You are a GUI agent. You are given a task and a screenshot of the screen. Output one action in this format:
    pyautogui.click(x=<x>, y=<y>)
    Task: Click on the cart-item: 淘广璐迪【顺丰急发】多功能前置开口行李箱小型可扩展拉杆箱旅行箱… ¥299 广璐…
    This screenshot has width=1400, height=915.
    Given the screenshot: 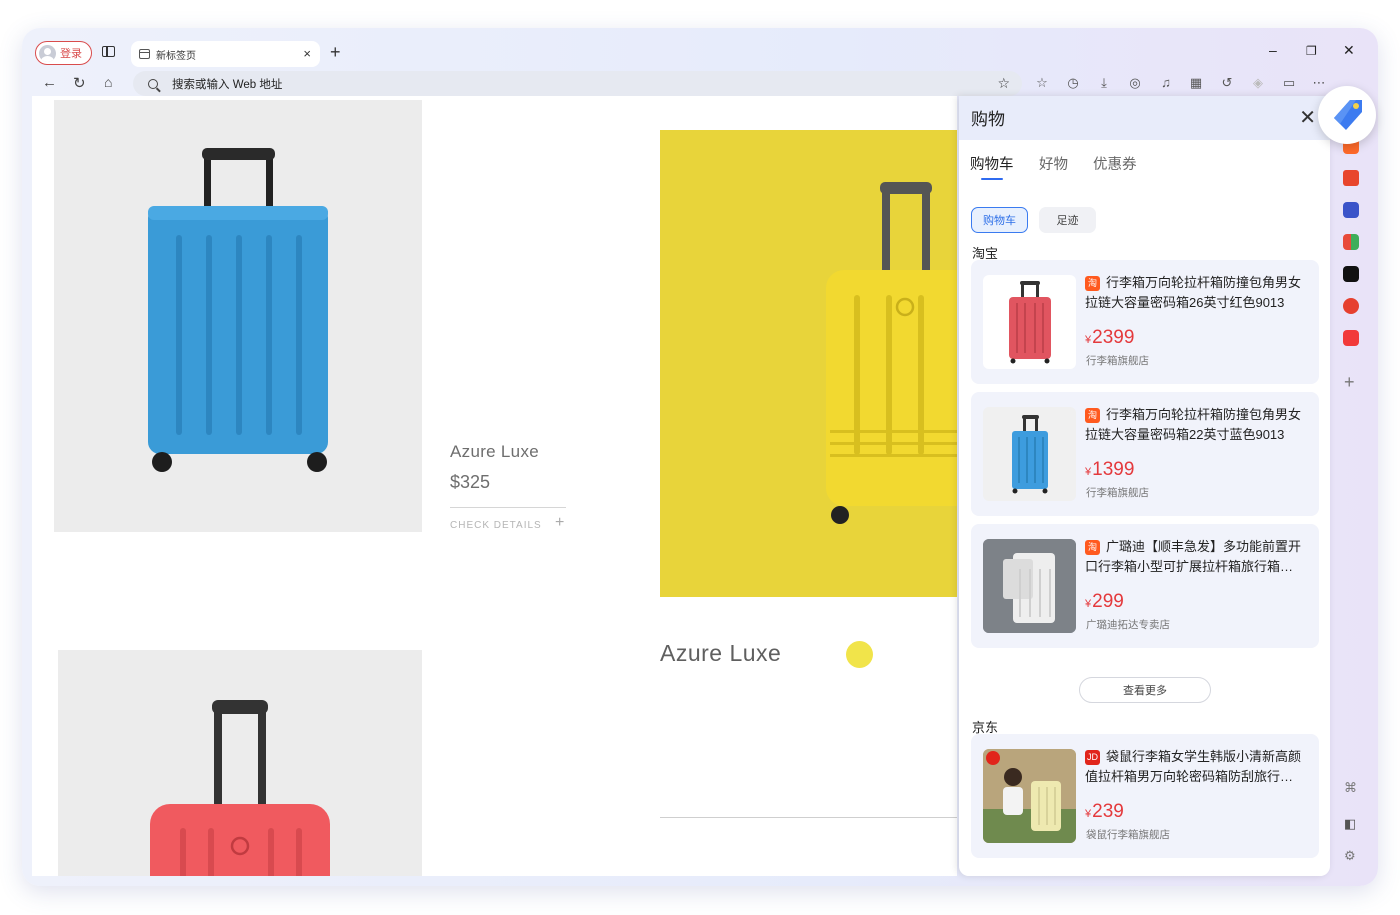 What is the action you would take?
    pyautogui.click(x=1145, y=586)
    